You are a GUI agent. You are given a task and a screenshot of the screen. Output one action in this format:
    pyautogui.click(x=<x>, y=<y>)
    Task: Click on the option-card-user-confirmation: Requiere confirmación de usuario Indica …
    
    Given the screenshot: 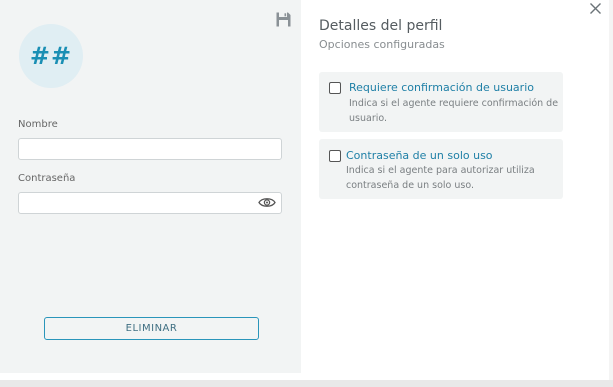 What is the action you would take?
    pyautogui.click(x=441, y=102)
    